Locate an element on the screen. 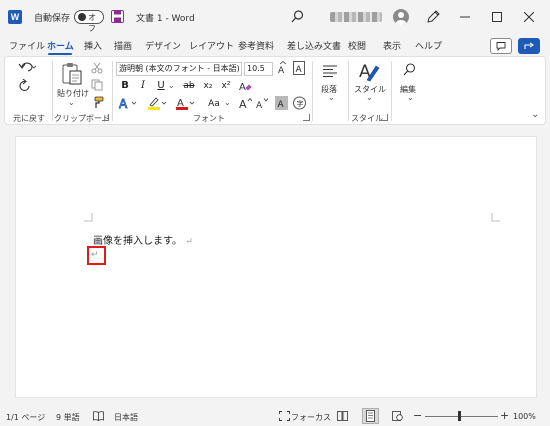 This screenshot has width=550, height=426. paragraph-icon is located at coordinates (330, 71).